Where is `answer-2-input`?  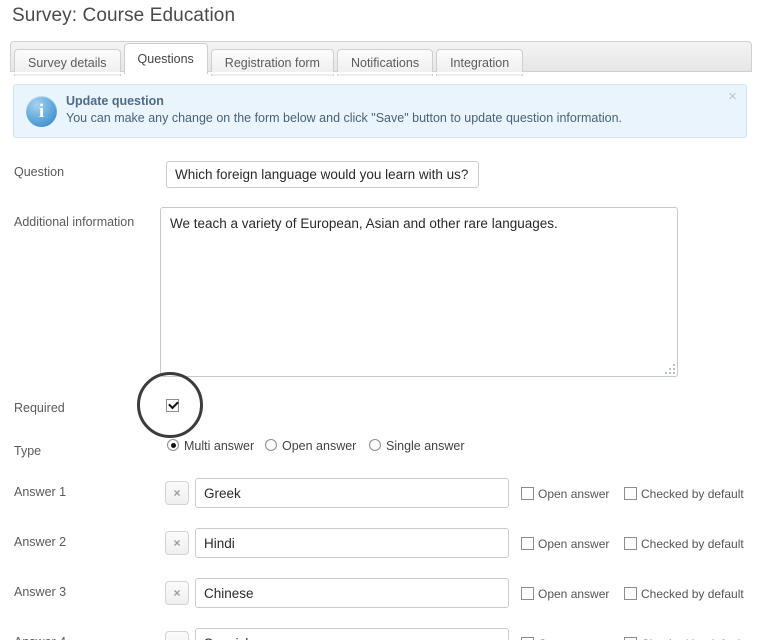
answer-2-input is located at coordinates (352, 543).